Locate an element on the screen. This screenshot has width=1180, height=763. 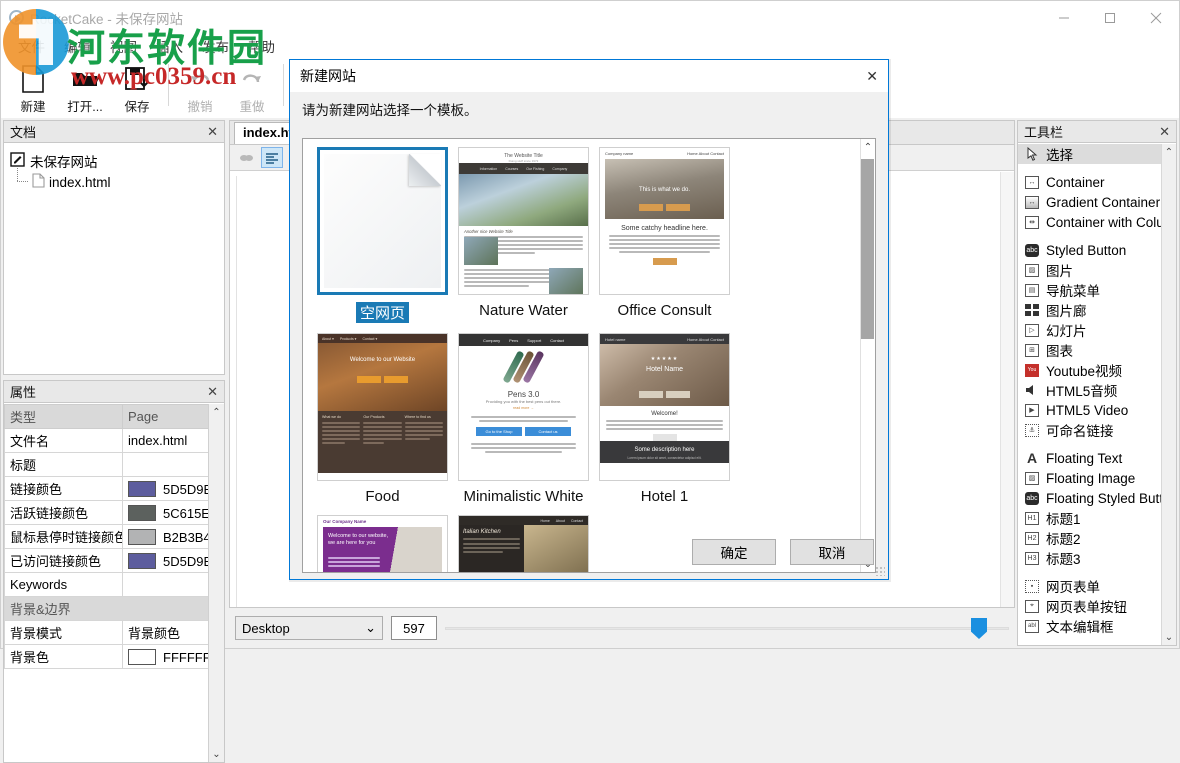
thumb-nav: Home About Contact is located at coordinates (523, 520).